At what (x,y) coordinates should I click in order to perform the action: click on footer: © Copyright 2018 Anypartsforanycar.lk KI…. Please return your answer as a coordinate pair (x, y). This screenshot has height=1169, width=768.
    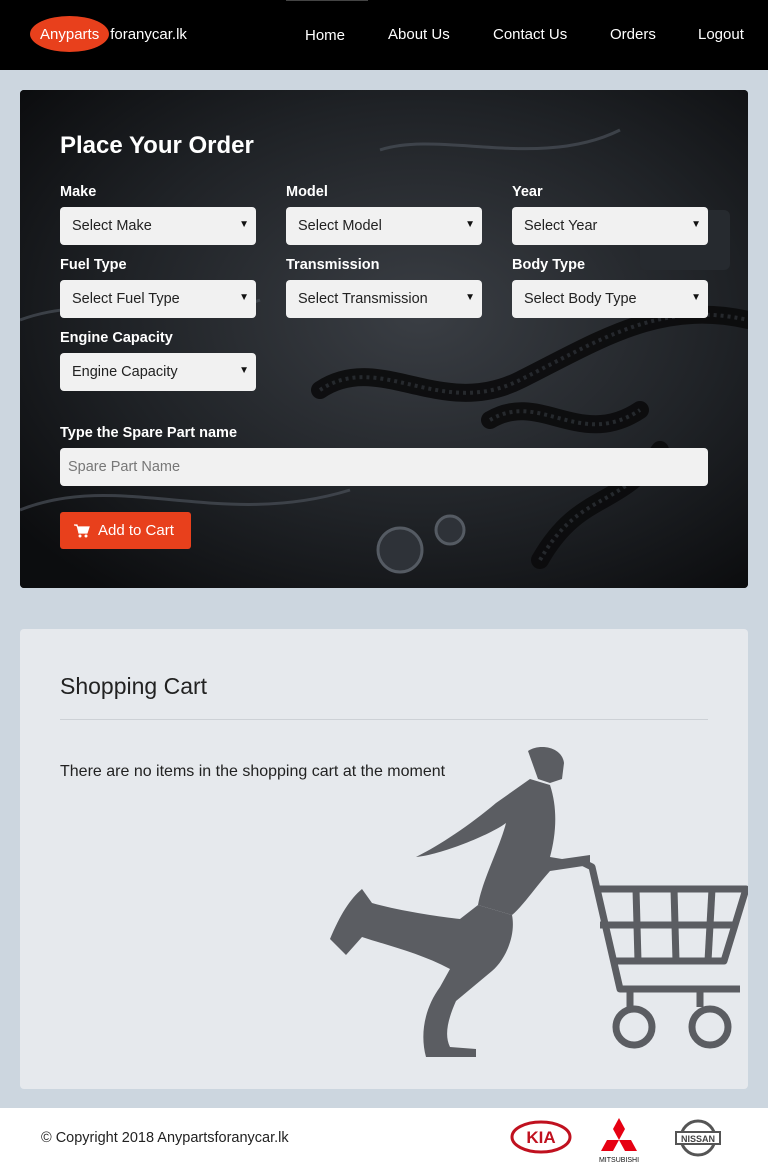
    Looking at the image, I should click on (384, 1138).